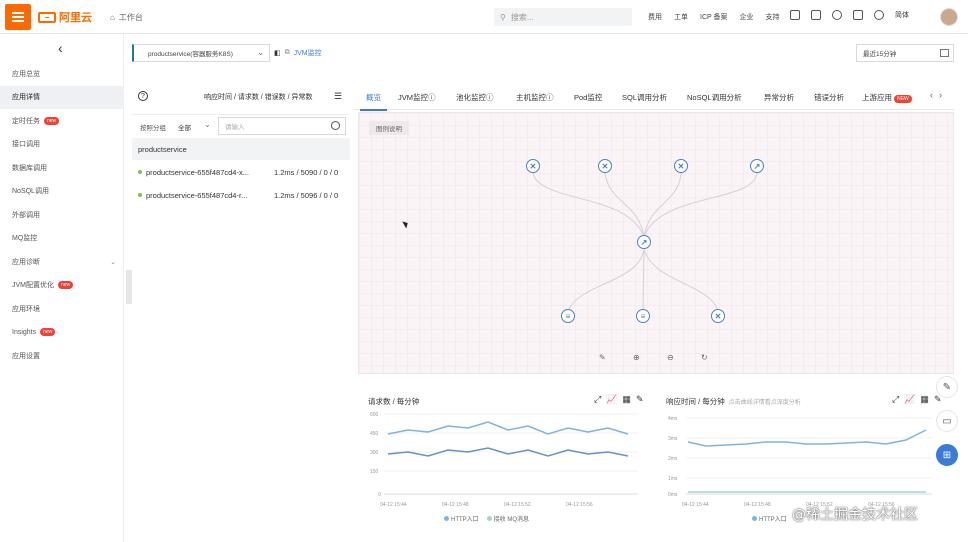 The height and width of the screenshot is (542, 968). I want to click on productservice-node: ↗, so click(644, 242).